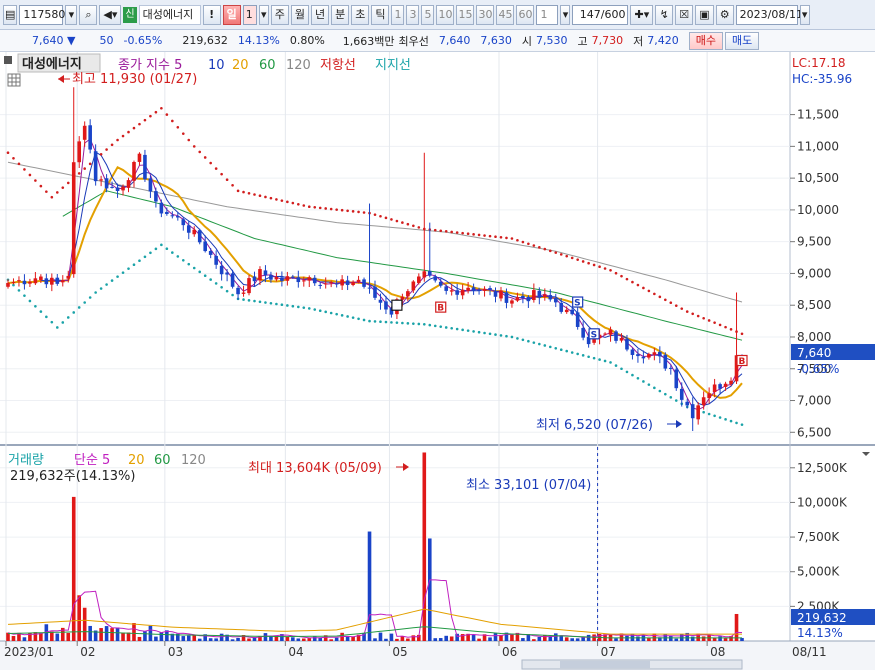 Image resolution: width=875 pixels, height=670 pixels. What do you see at coordinates (240, 65) in the screenshot?
I see `legend-ma20: 20` at bounding box center [240, 65].